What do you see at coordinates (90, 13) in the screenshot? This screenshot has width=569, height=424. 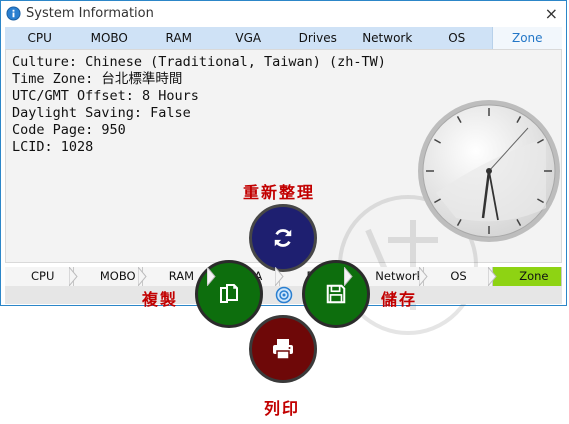 I see `window-title: System Information` at bounding box center [90, 13].